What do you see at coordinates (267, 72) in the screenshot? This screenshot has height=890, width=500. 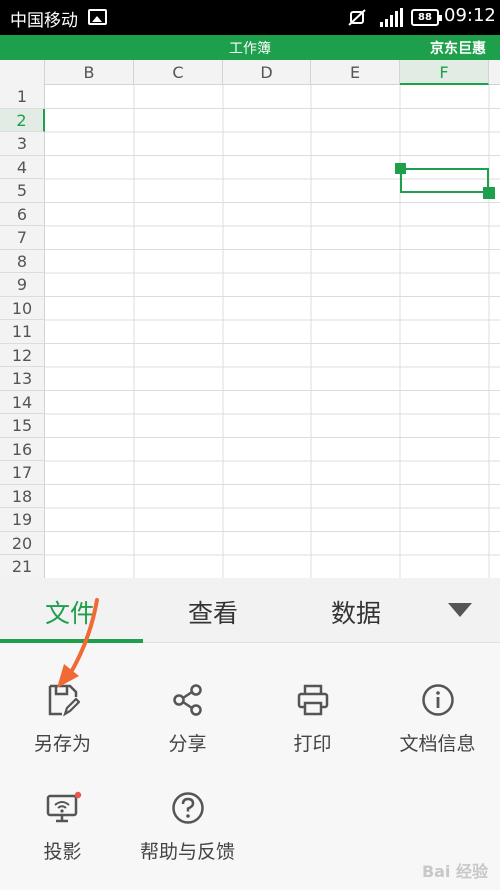 I see `column-header-d: D` at bounding box center [267, 72].